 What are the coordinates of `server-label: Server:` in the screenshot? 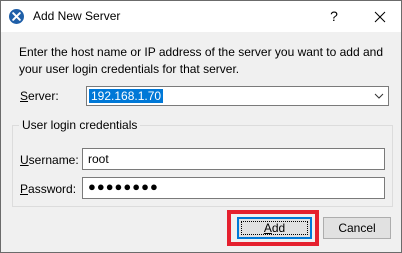 It's located at (39, 96).